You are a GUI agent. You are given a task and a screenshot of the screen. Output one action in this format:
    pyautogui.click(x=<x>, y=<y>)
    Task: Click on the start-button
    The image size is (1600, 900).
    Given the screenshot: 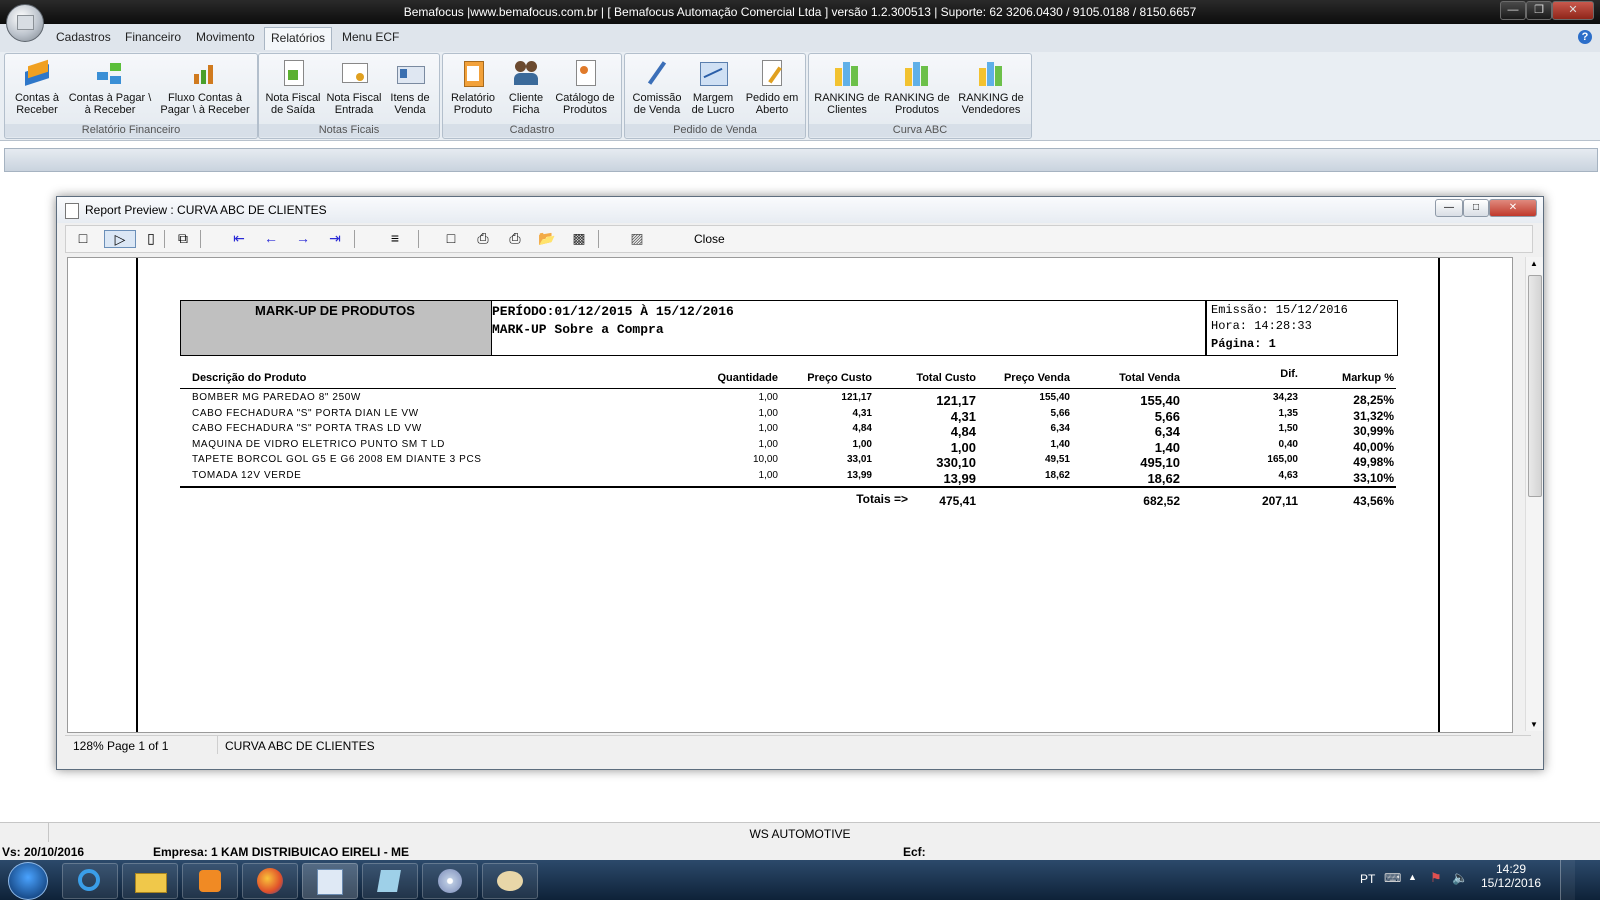 What is the action you would take?
    pyautogui.click(x=28, y=881)
    